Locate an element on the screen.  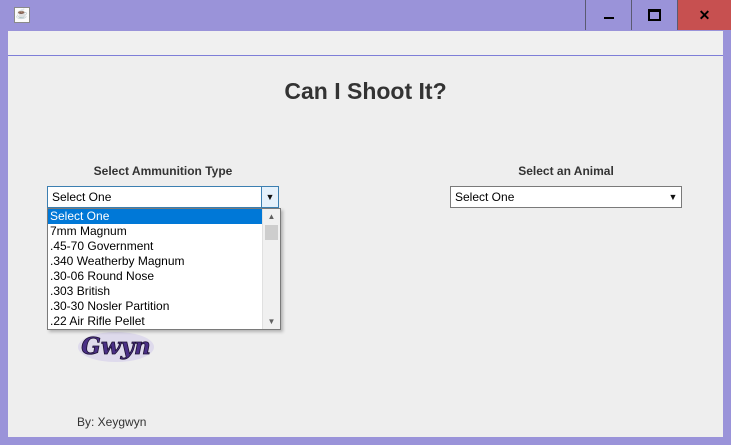
ammo-combobox-value: Select One is located at coordinates (82, 197).